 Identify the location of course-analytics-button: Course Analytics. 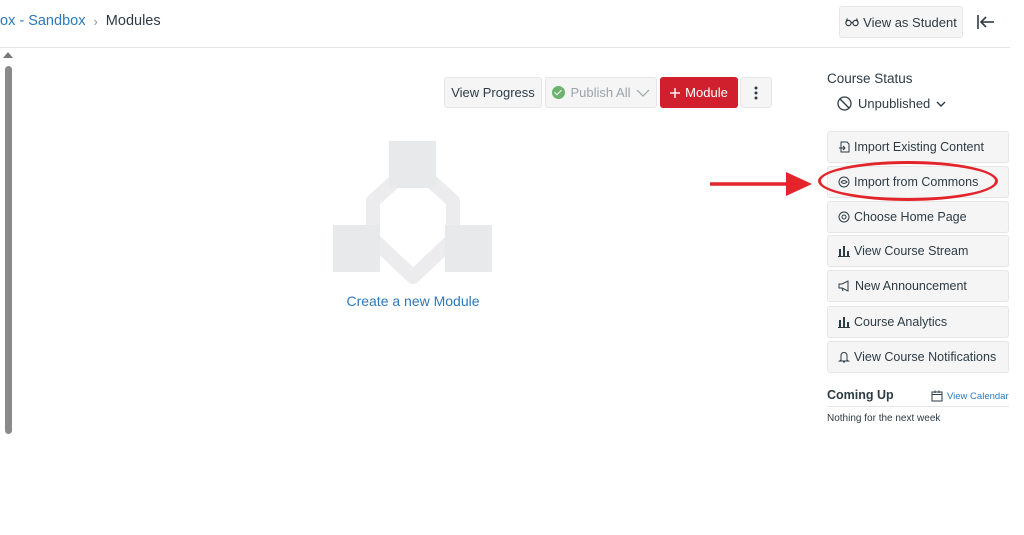
(918, 322).